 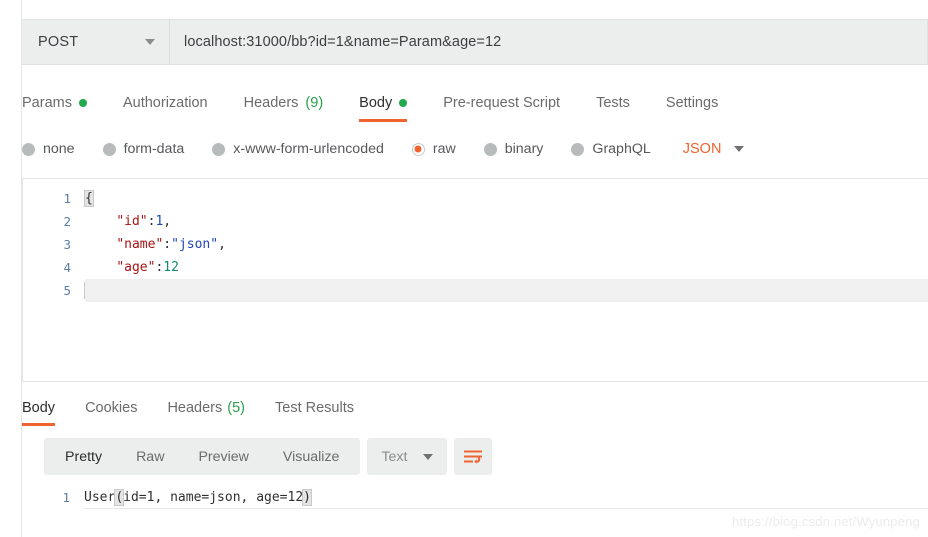 I want to click on response-tab-headers-count: (5), so click(x=236, y=408).